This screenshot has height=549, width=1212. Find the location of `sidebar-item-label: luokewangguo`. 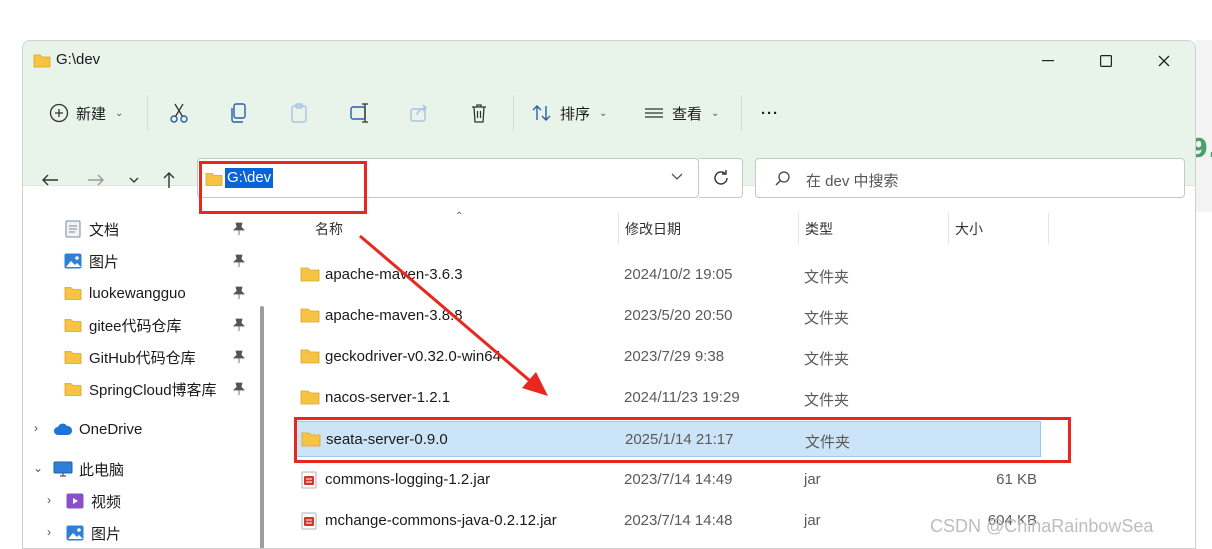

sidebar-item-label: luokewangguo is located at coordinates (137, 293).